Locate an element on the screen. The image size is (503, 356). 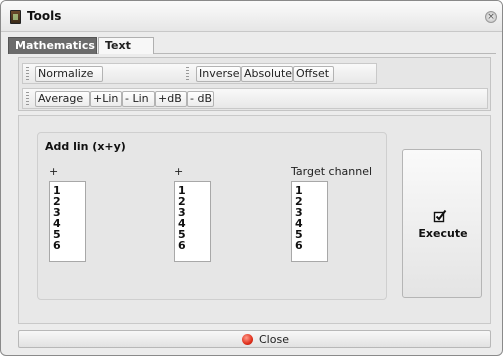
title-bar: Tools × is located at coordinates (251, 16).